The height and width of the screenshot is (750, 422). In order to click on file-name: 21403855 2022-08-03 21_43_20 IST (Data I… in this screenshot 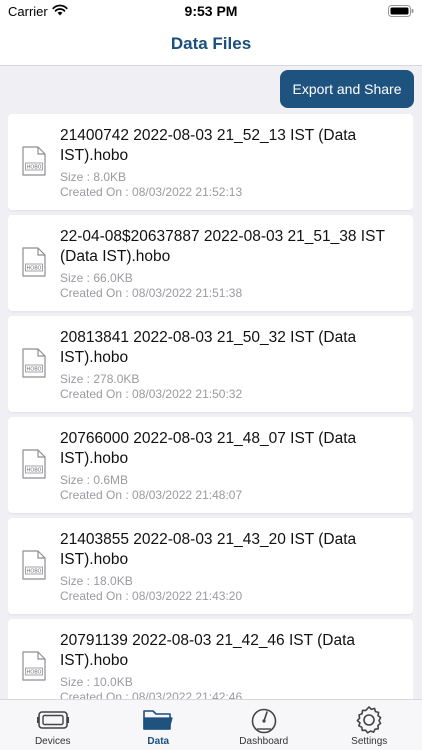, I will do `click(208, 549)`.